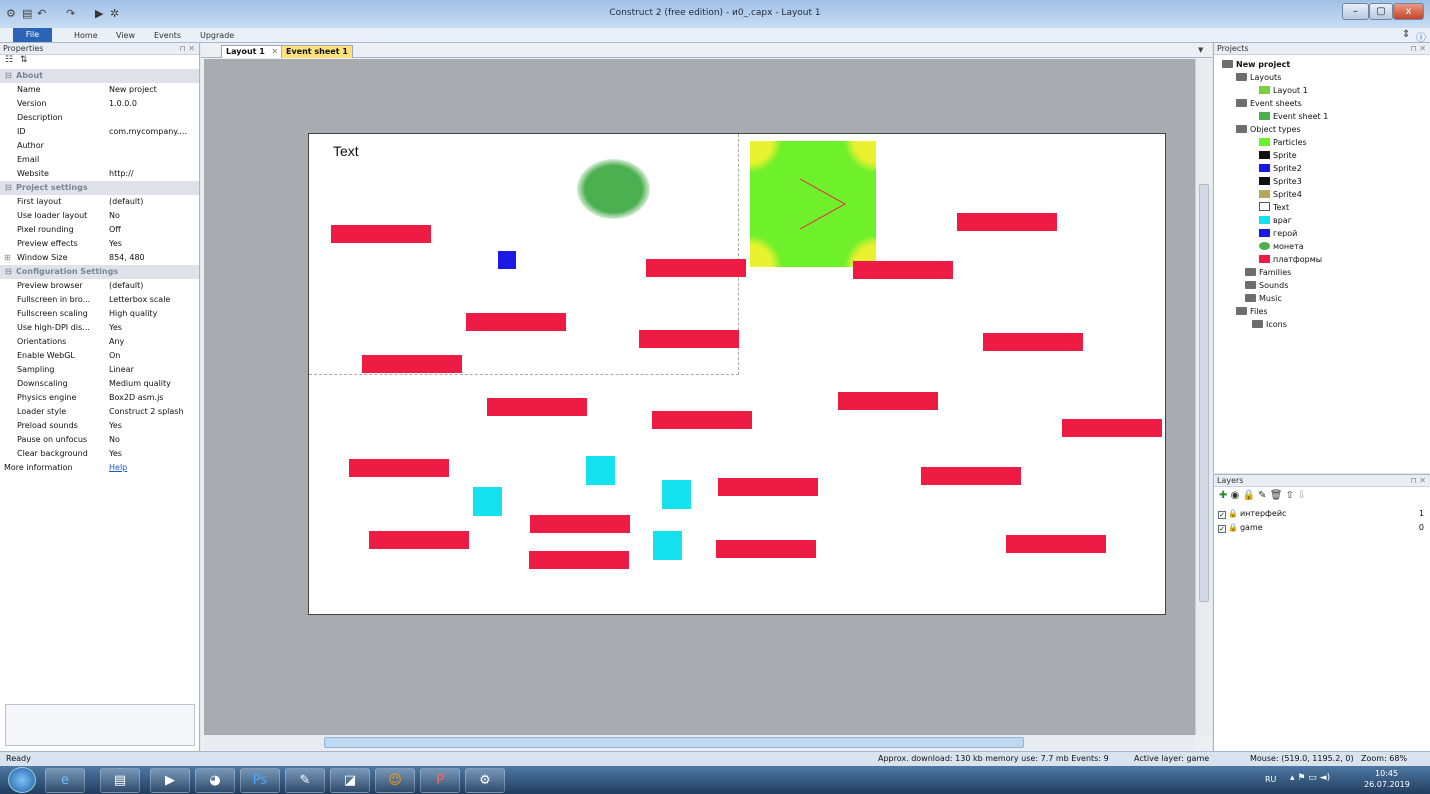 This screenshot has height=794, width=1430. I want to click on vertical-scrollbar, so click(1203, 397).